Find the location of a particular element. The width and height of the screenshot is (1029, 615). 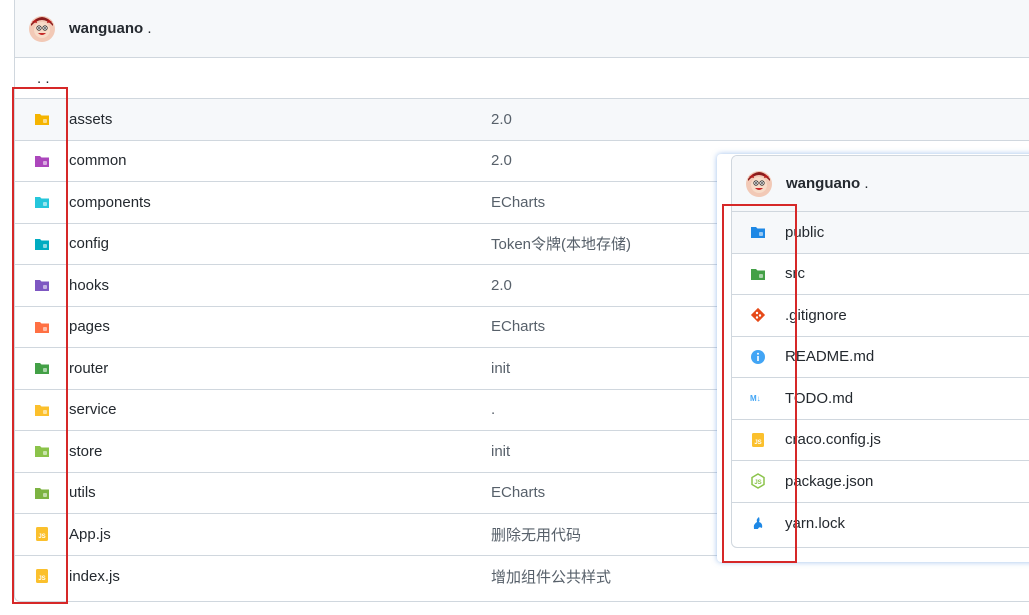

file-name-link: TODO.md is located at coordinates (819, 398).